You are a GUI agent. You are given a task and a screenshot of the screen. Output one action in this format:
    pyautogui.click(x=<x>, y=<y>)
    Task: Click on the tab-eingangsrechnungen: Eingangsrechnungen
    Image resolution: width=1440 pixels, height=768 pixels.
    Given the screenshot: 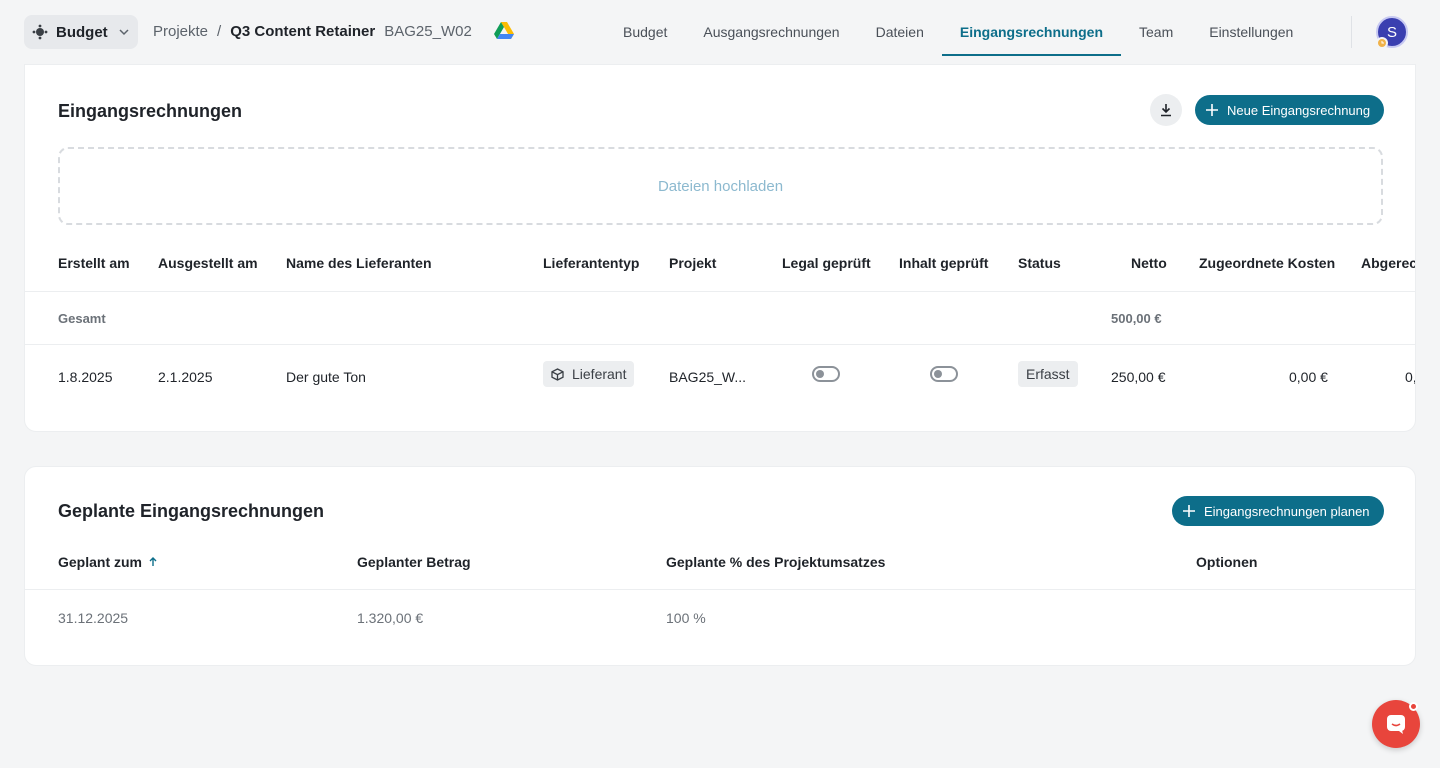 What is the action you would take?
    pyautogui.click(x=1031, y=28)
    